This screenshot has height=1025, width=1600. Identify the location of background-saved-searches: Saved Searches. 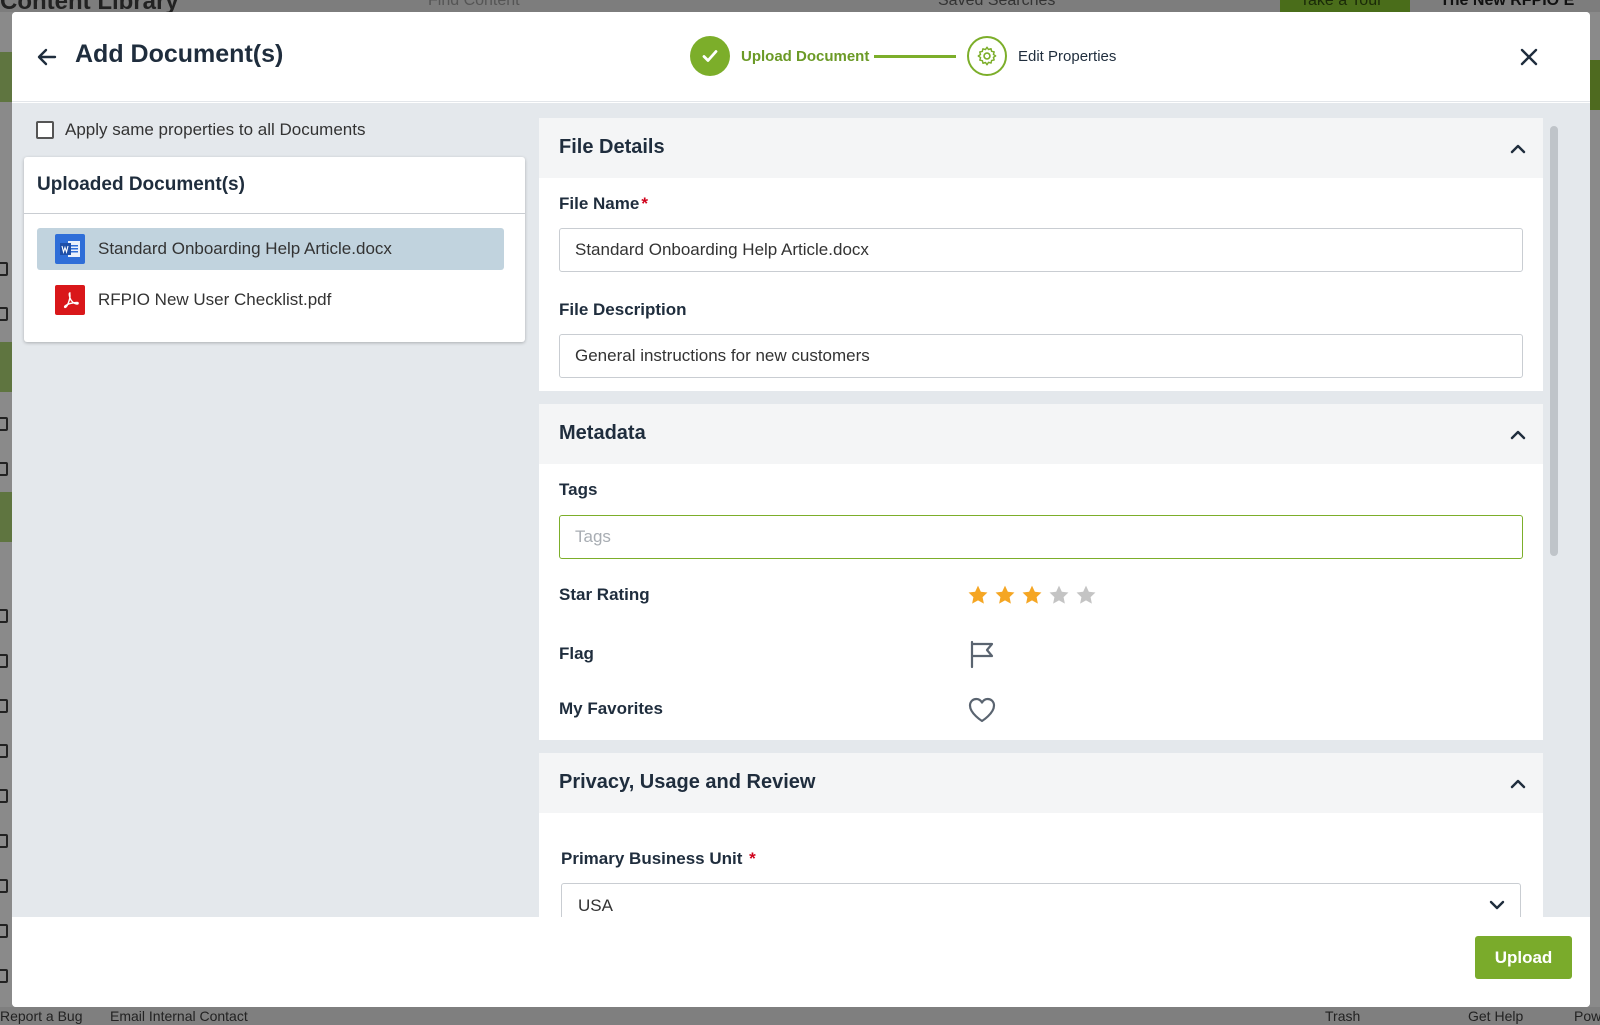
(997, 4).